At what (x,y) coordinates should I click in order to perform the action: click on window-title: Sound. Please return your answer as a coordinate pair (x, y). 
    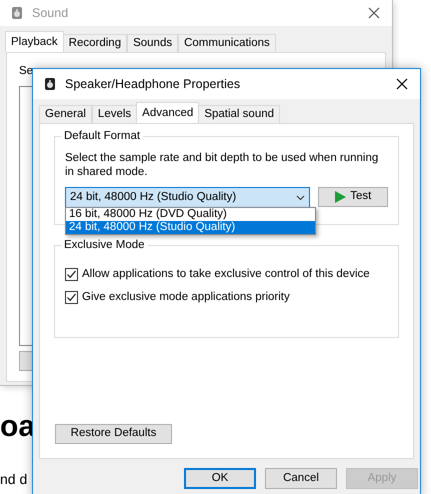
    Looking at the image, I should click on (50, 13).